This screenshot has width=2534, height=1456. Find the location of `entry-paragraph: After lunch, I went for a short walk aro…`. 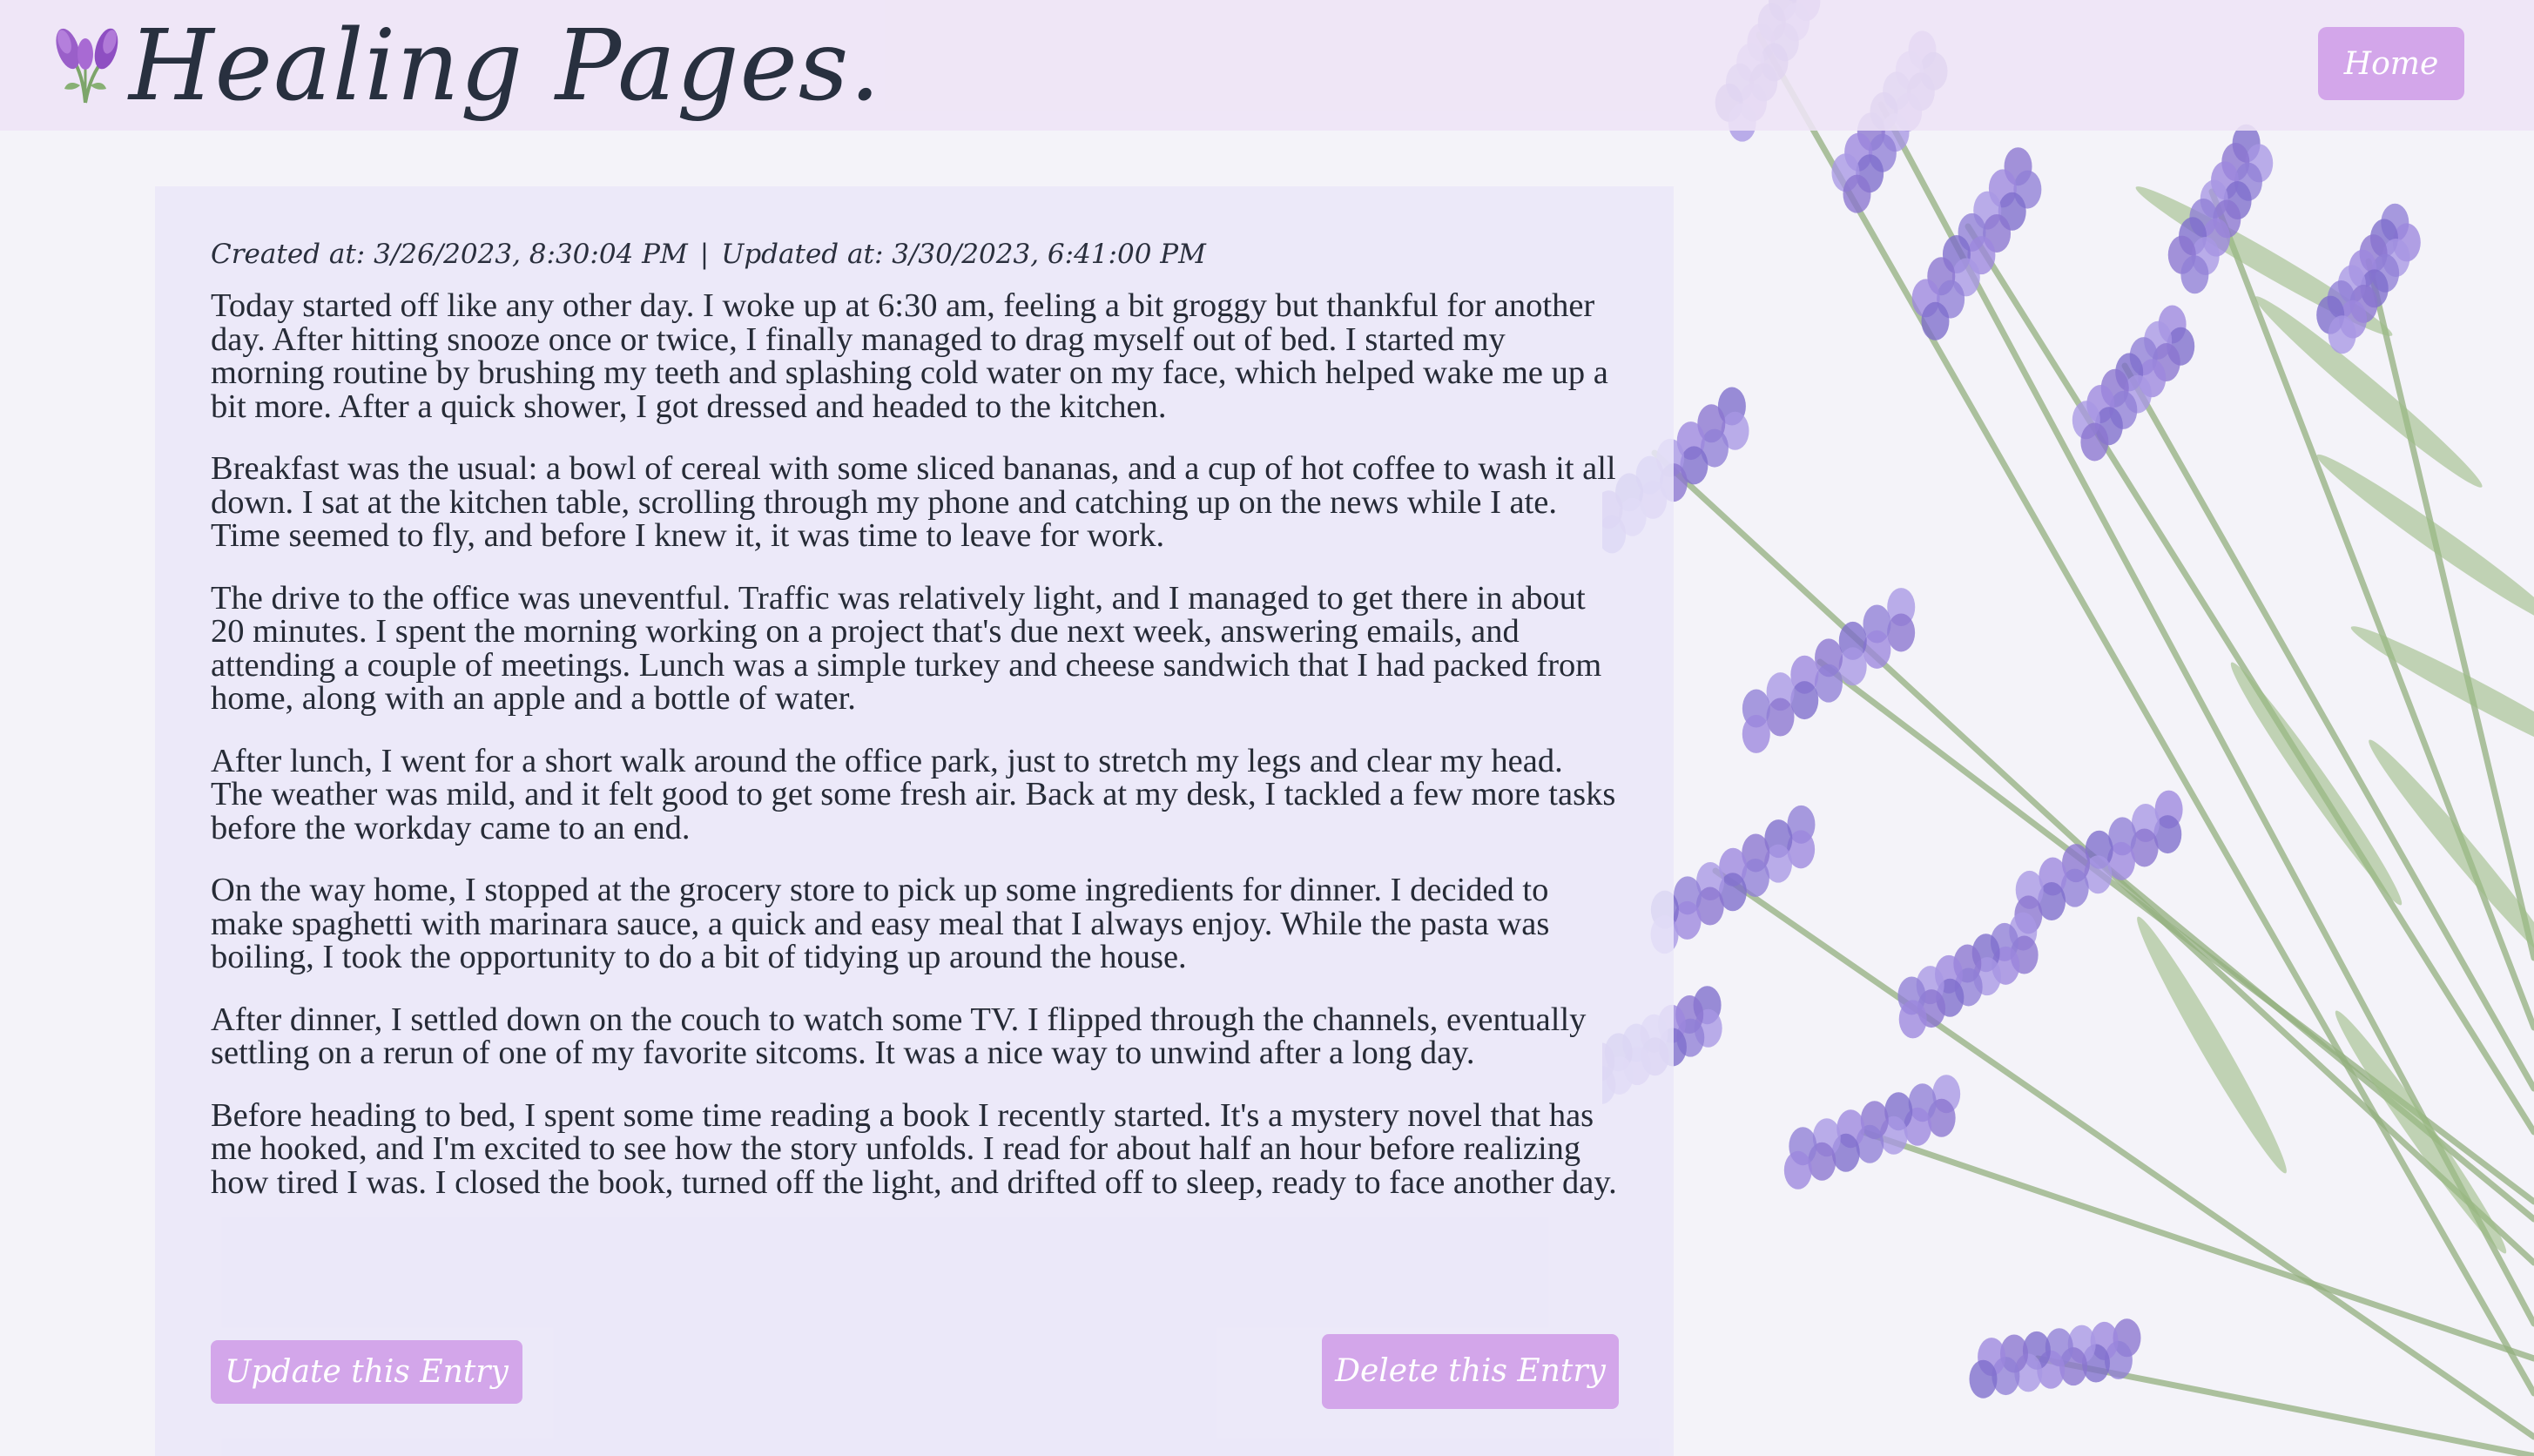

entry-paragraph: After lunch, I went for a short walk aro… is located at coordinates (913, 794).